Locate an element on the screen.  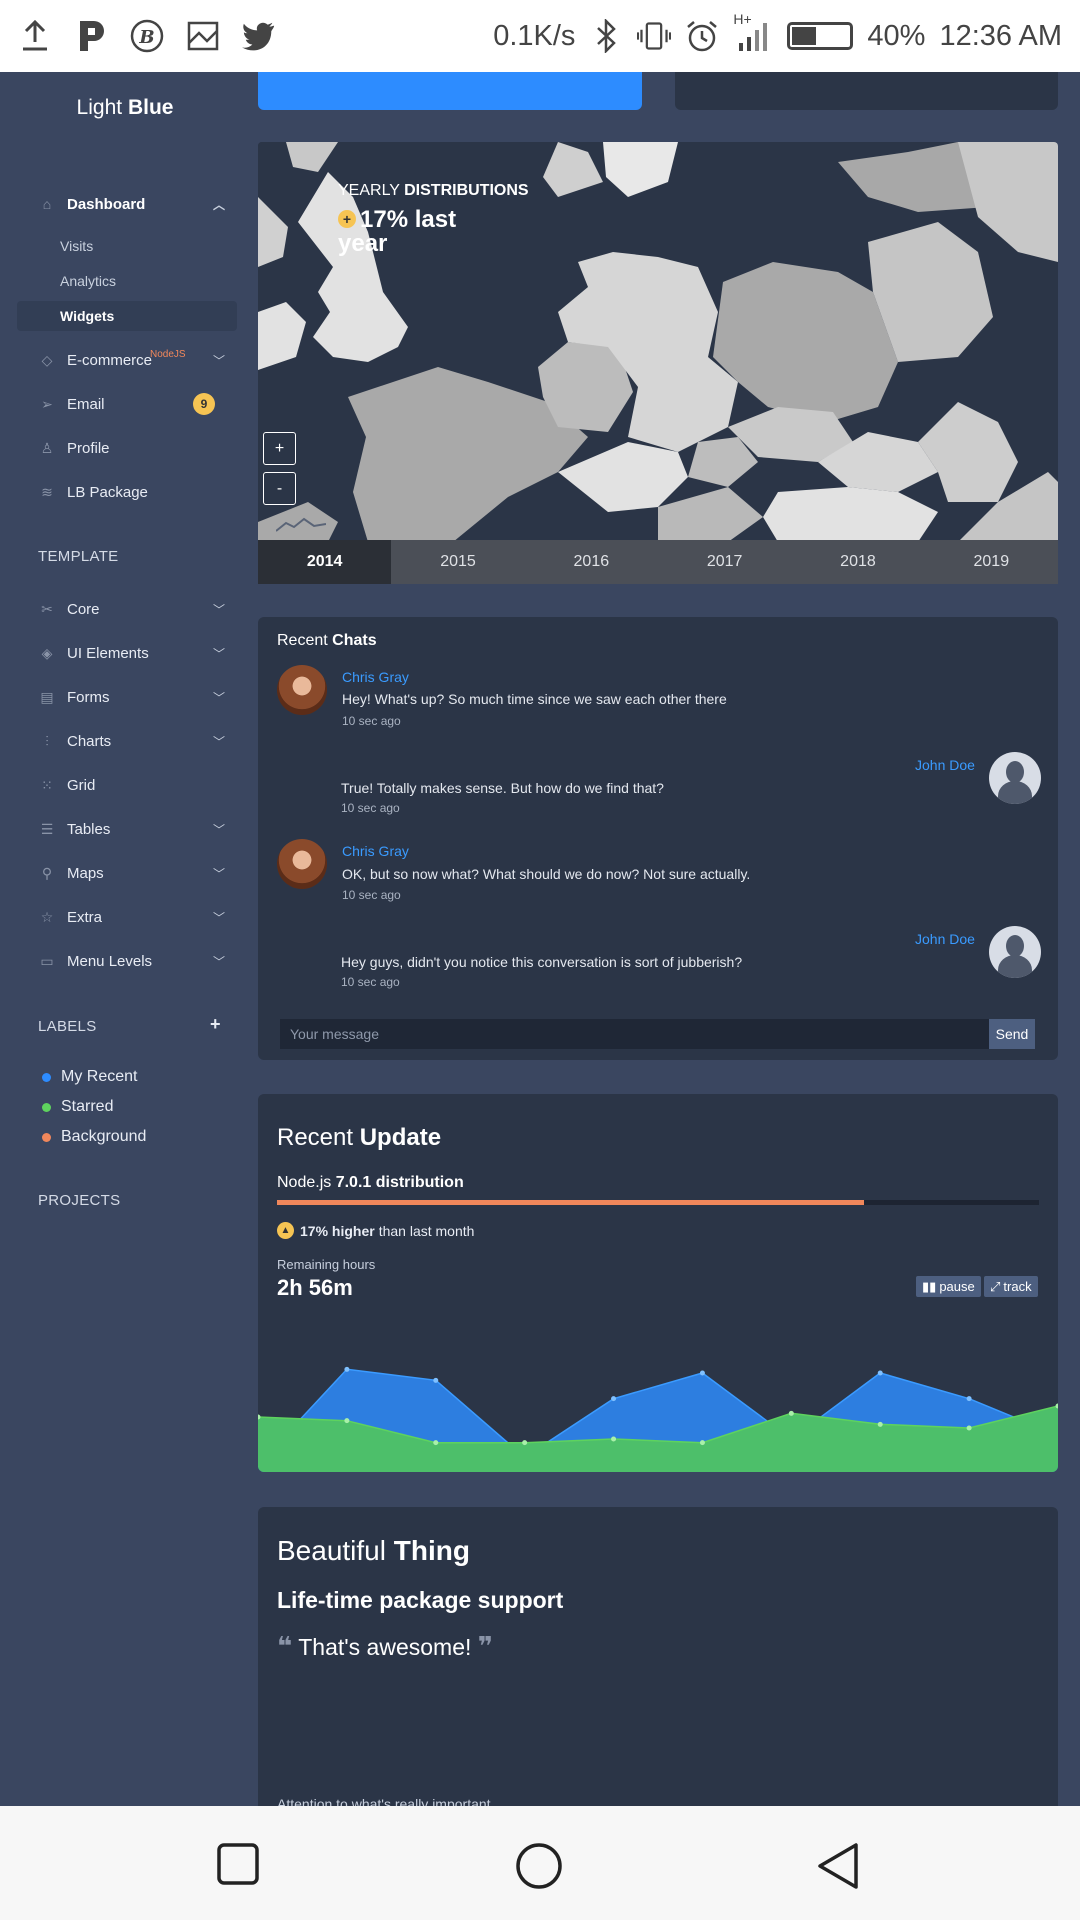
message-input: Your message is located at coordinates (640, 1034).